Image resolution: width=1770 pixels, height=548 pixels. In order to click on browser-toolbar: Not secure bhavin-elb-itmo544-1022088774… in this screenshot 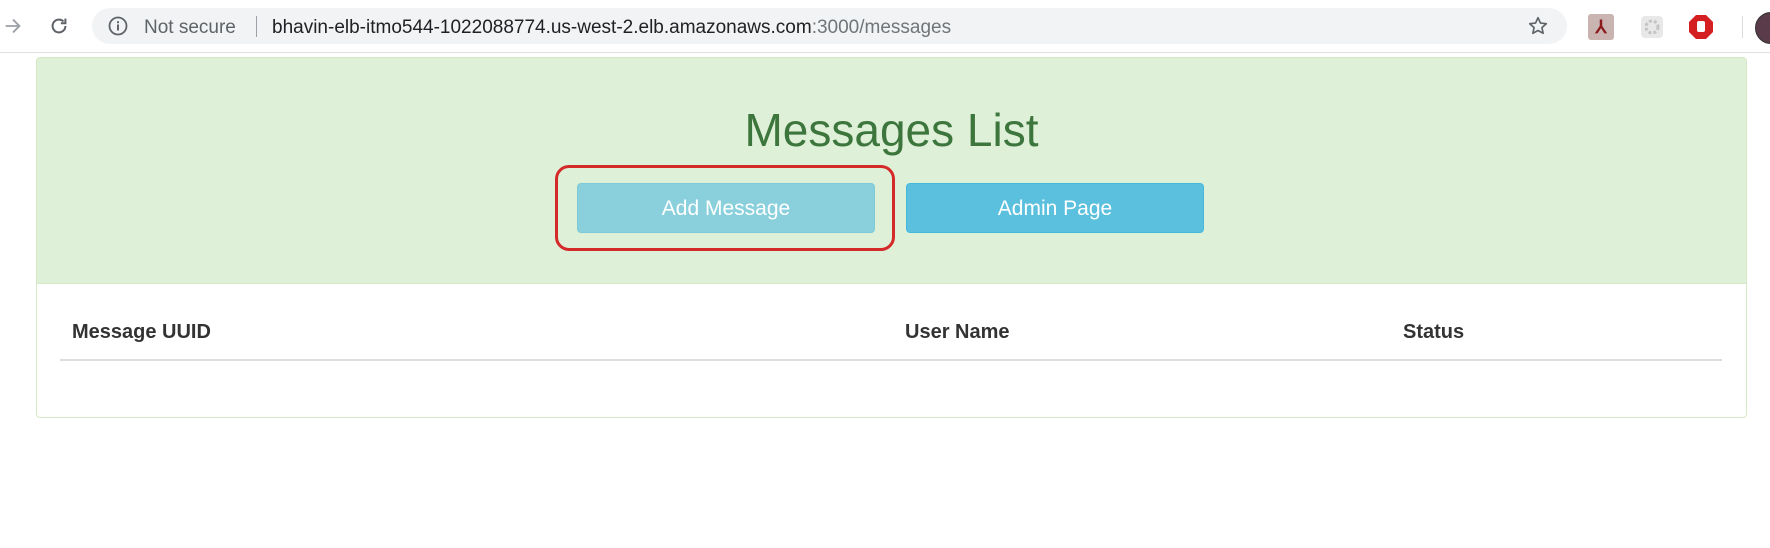, I will do `click(885, 26)`.